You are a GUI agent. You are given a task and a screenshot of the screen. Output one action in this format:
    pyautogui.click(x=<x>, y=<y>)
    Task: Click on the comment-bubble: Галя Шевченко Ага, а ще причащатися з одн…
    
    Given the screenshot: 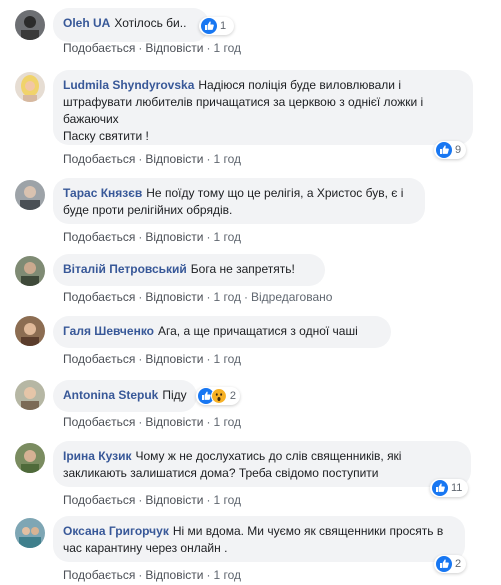 What is the action you would take?
    pyautogui.click(x=222, y=332)
    